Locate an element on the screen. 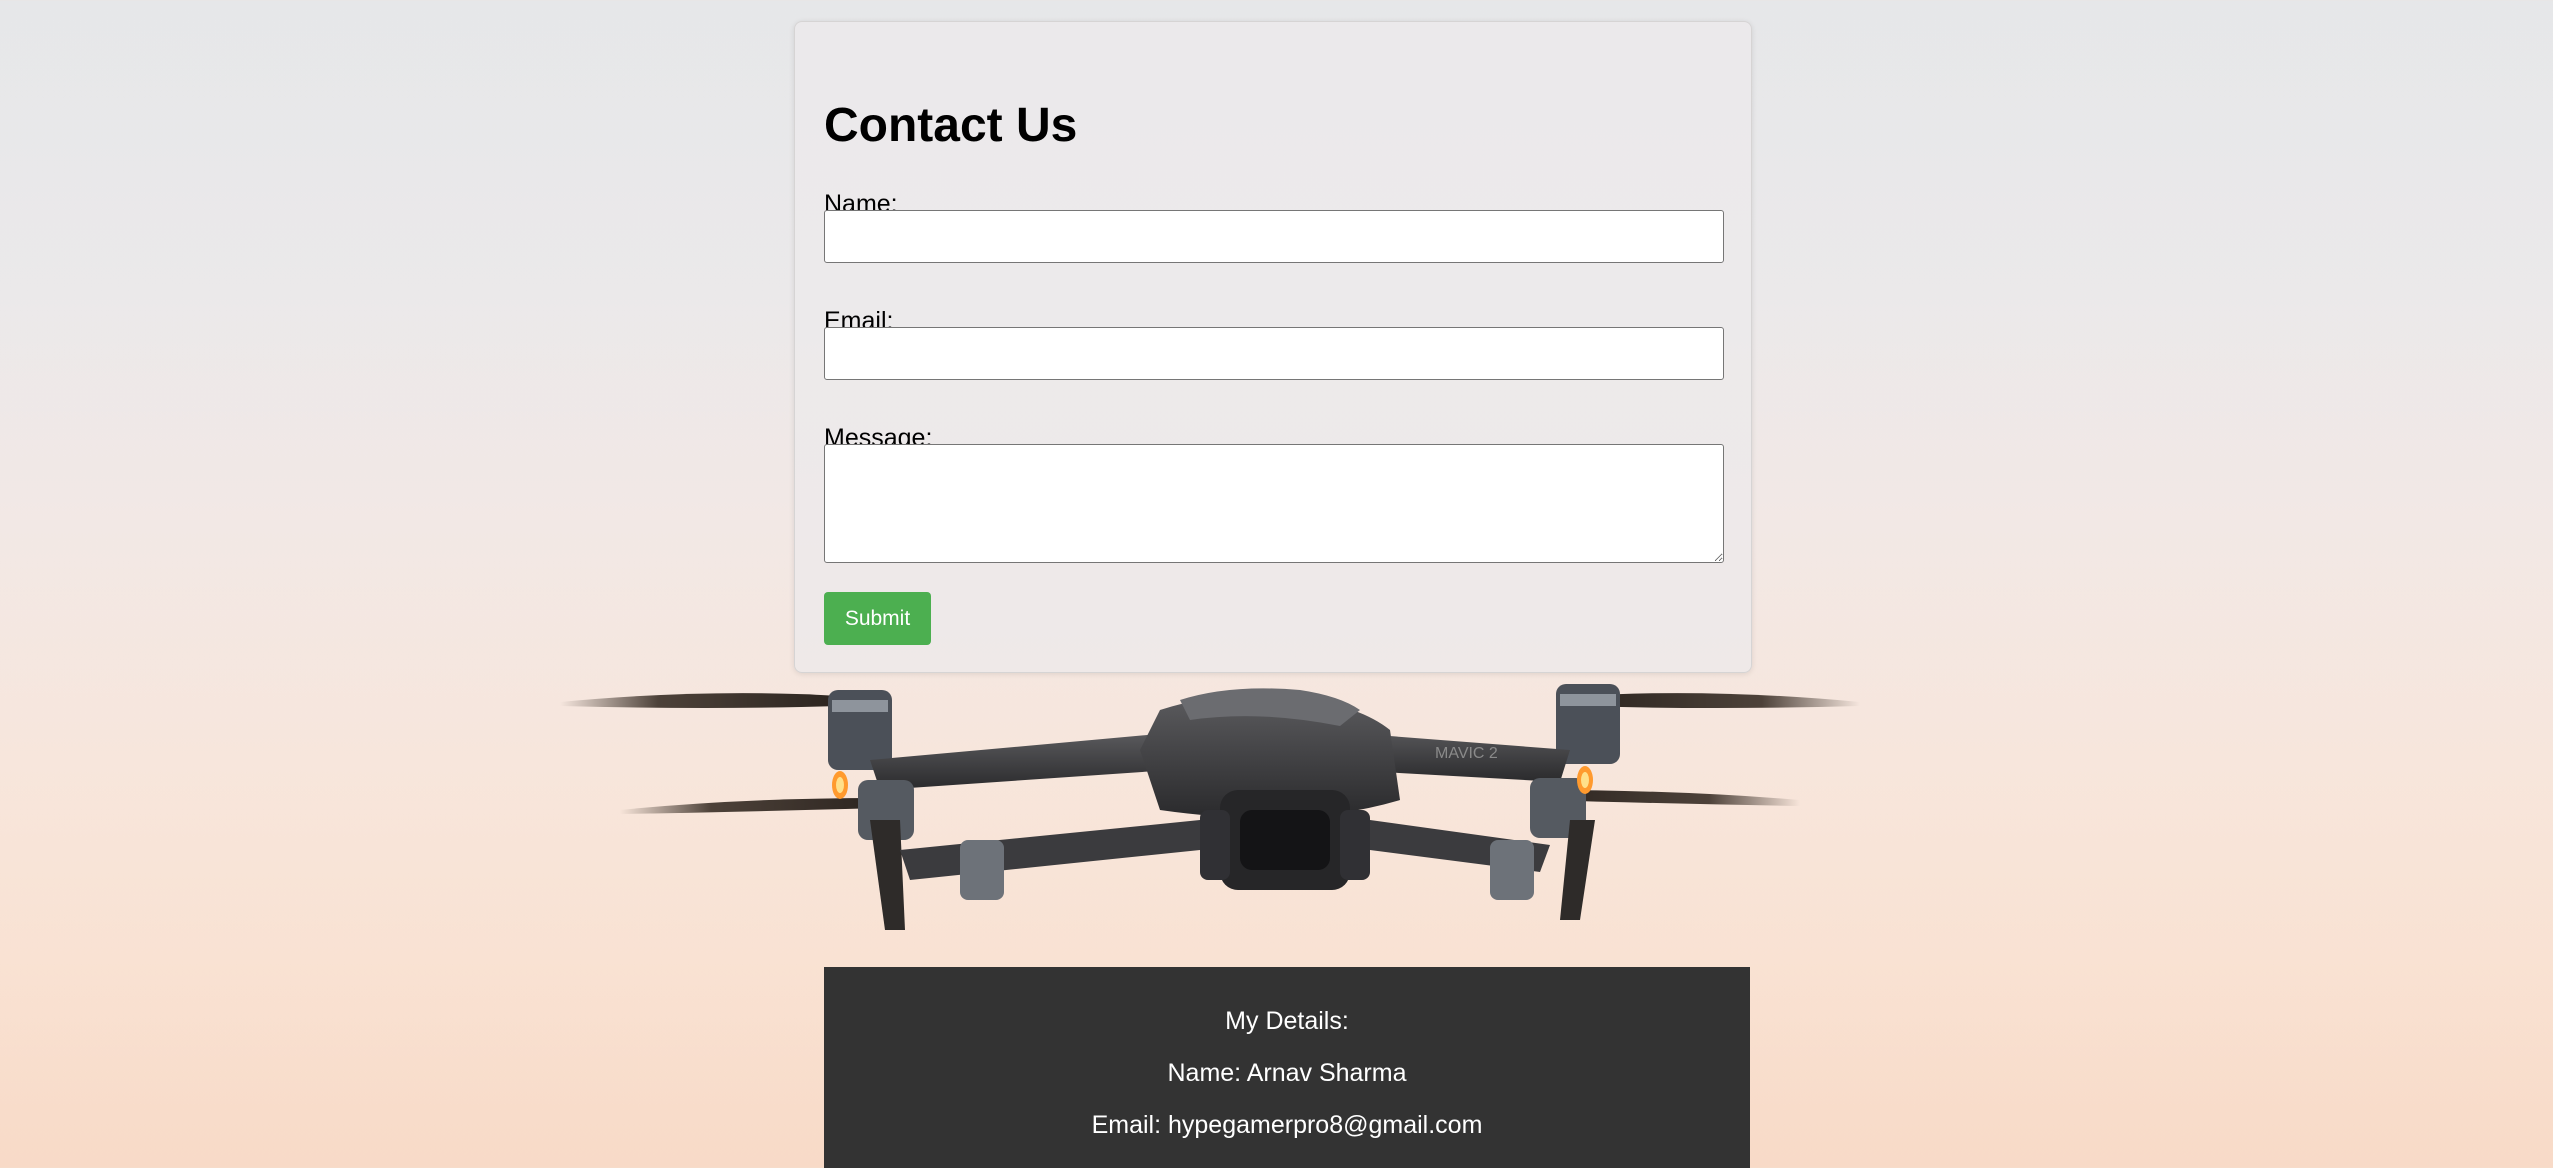 The image size is (2553, 1168). email-input is located at coordinates (1274, 353).